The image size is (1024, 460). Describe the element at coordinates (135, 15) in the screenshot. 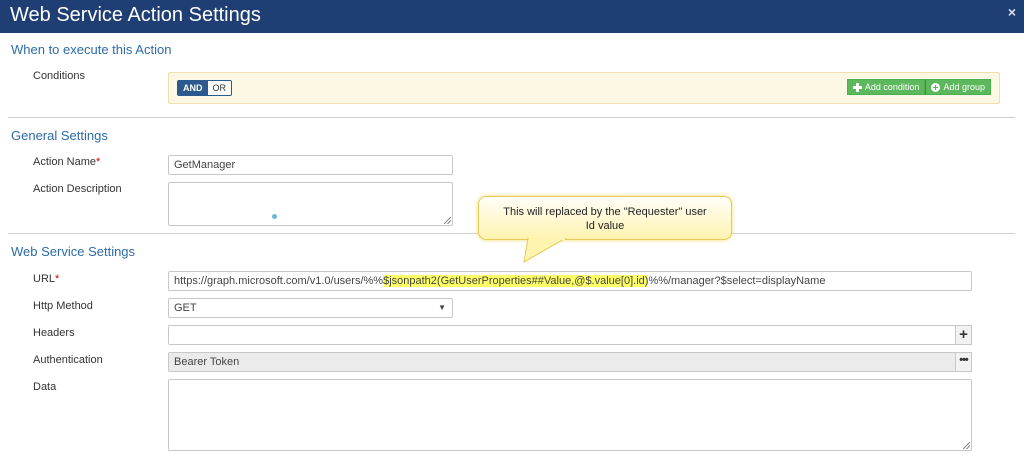

I see `dialog-title: Web Service Action Settings` at that location.